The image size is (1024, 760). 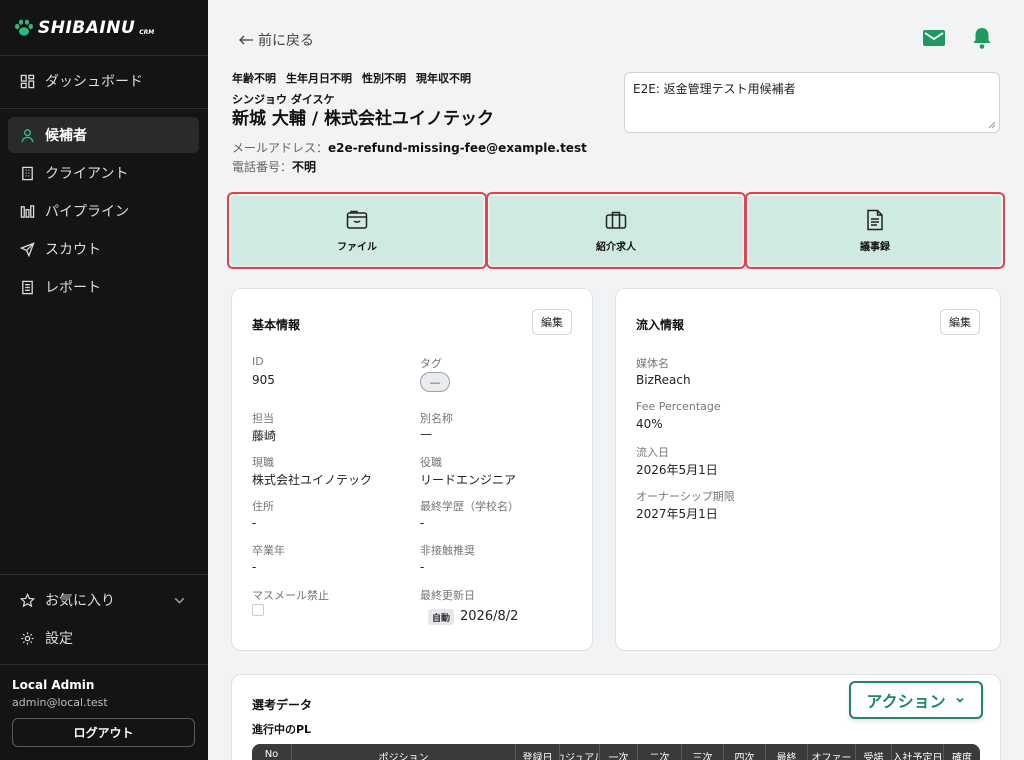 I want to click on column-header: 確度, so click(x=962, y=752).